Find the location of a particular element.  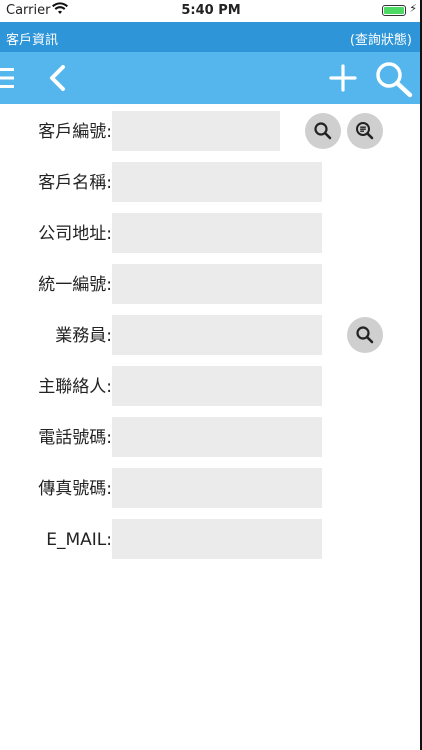

clock: 5:40 PM is located at coordinates (211, 10).